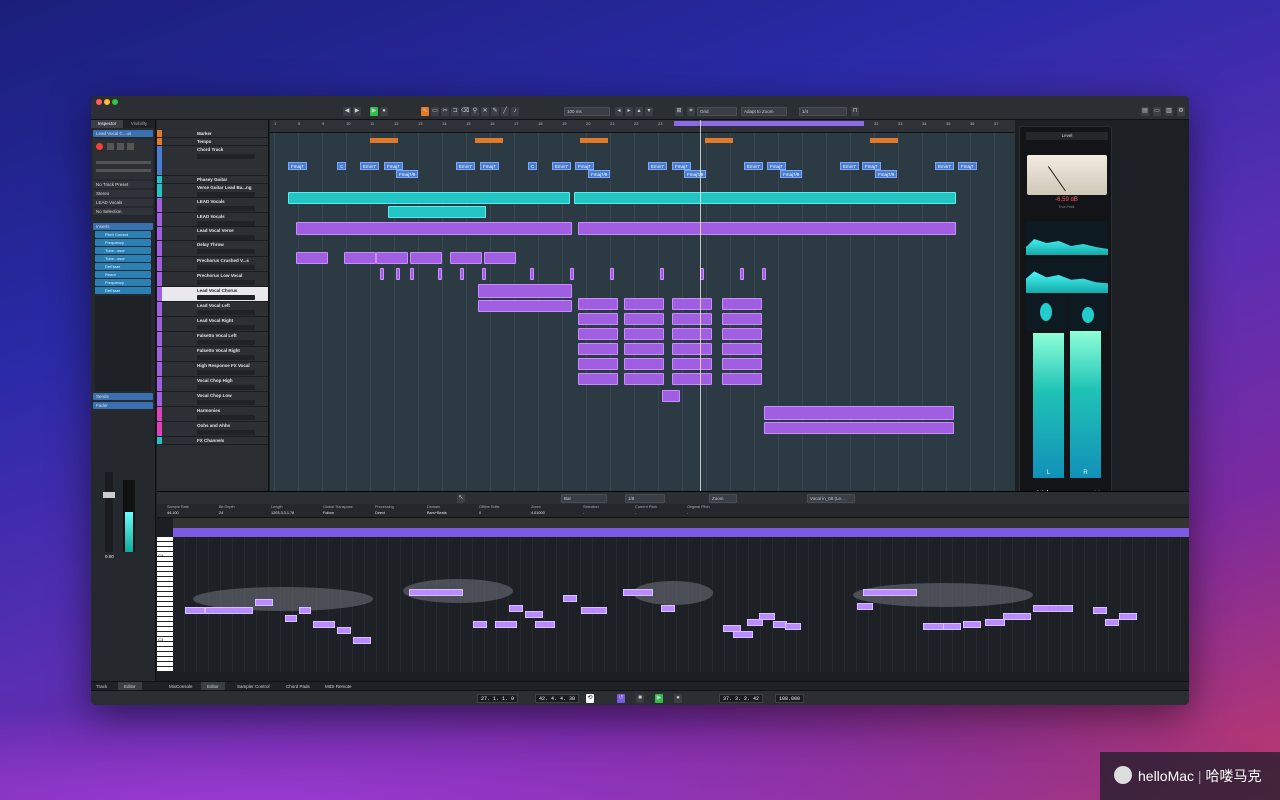 Image resolution: width=1280 pixels, height=800 pixels. What do you see at coordinates (115, 102) in the screenshot?
I see `zoom-window-button` at bounding box center [115, 102].